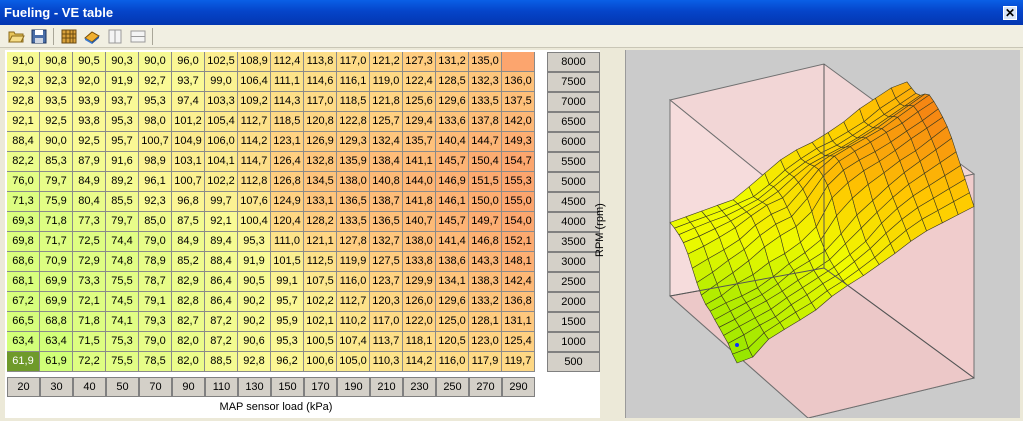 This screenshot has width=1023, height=421. I want to click on ve-cell: 87,2, so click(221, 322).